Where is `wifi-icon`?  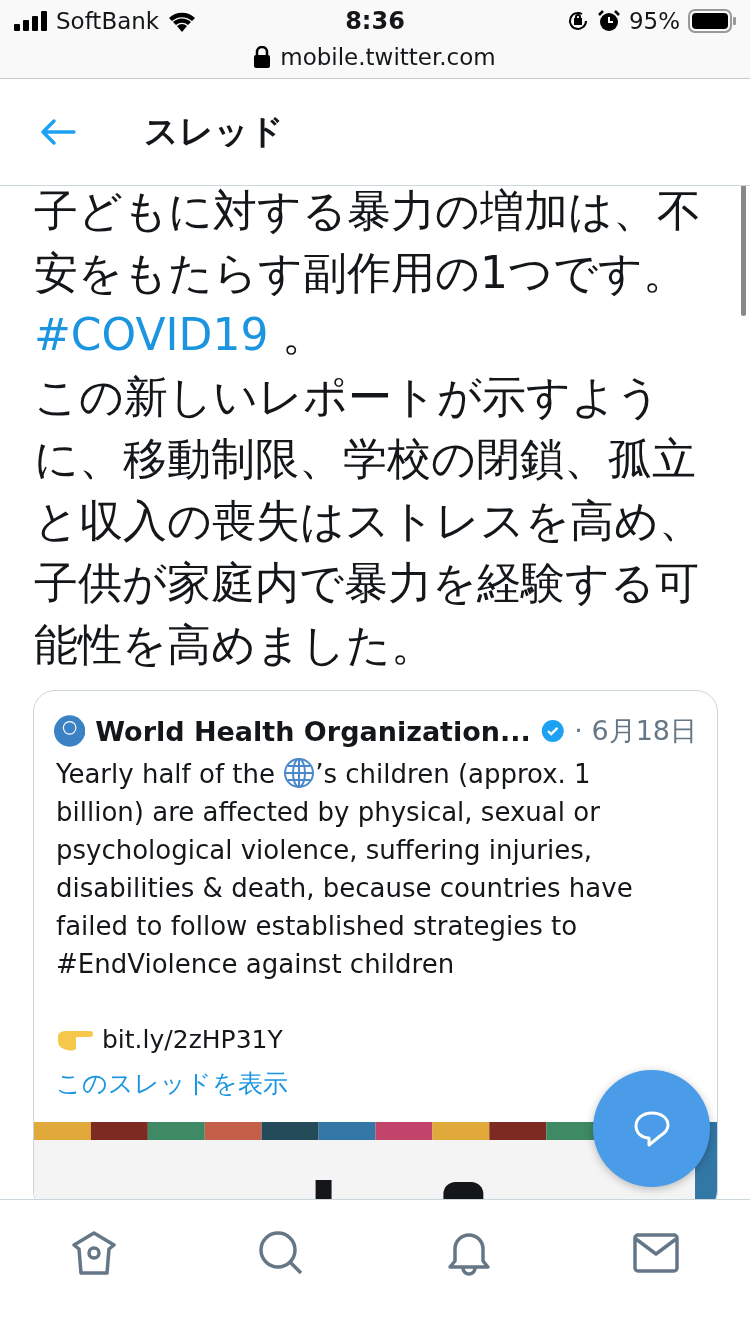
wifi-icon is located at coordinates (182, 21).